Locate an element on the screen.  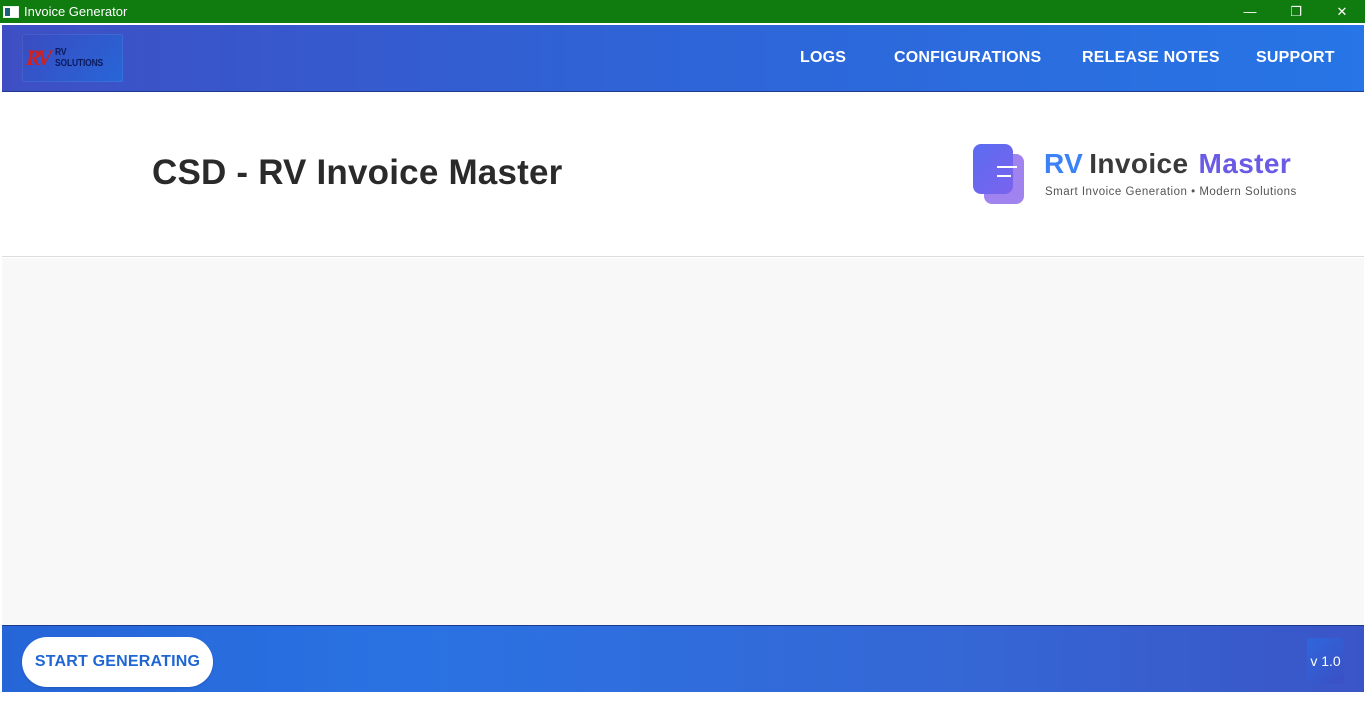
nav-release-notes: RELEASE NOTES is located at coordinates (1151, 58).